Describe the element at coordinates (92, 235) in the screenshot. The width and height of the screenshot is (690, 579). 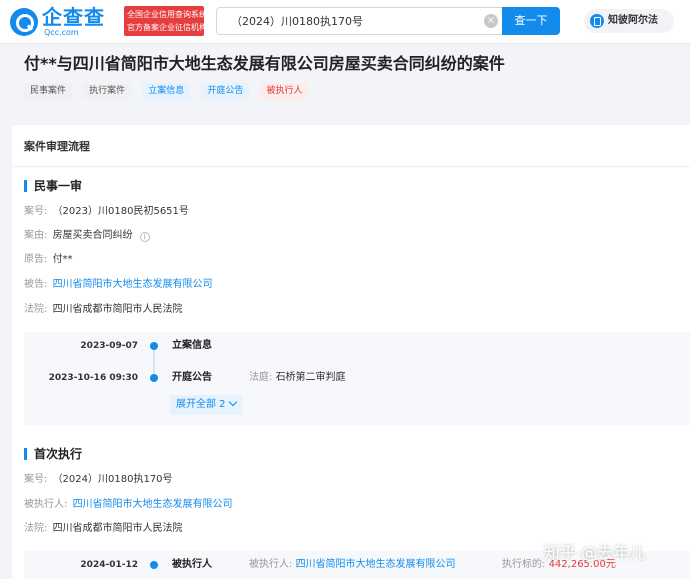
I see `field-value: 房屋买卖合同纠纷` at that location.